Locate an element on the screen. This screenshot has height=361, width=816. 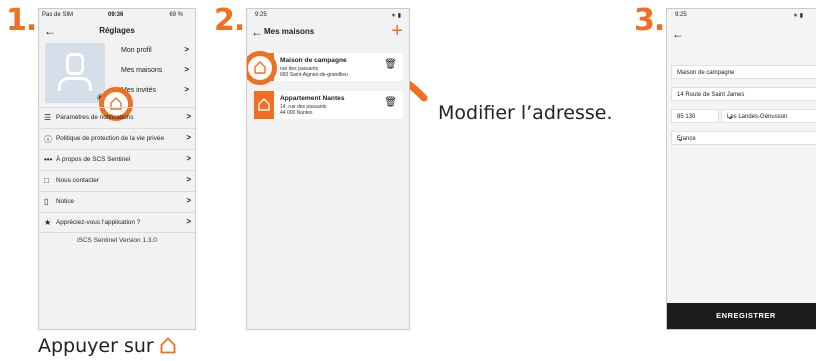
settings-item-about: ••• À propos de SCS Sentinel > is located at coordinates (117, 159).